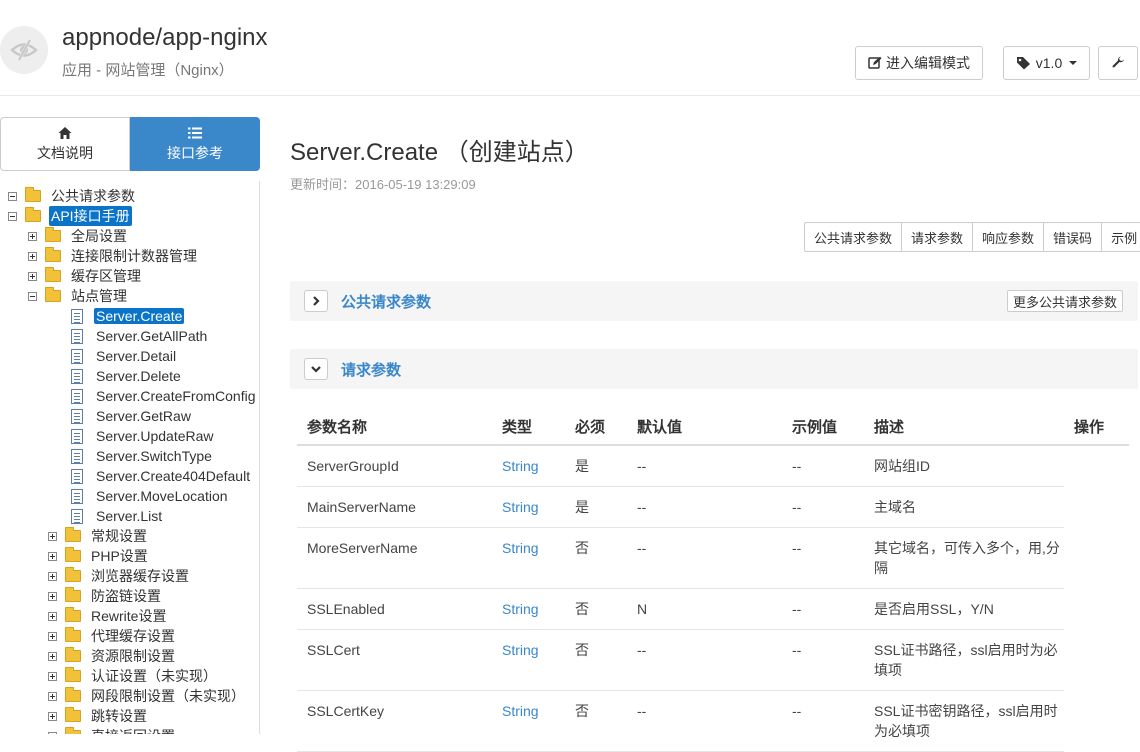 The width and height of the screenshot is (1140, 752). What do you see at coordinates (98, 536) in the screenshot?
I see `tree-item-folder: 常规设置` at bounding box center [98, 536].